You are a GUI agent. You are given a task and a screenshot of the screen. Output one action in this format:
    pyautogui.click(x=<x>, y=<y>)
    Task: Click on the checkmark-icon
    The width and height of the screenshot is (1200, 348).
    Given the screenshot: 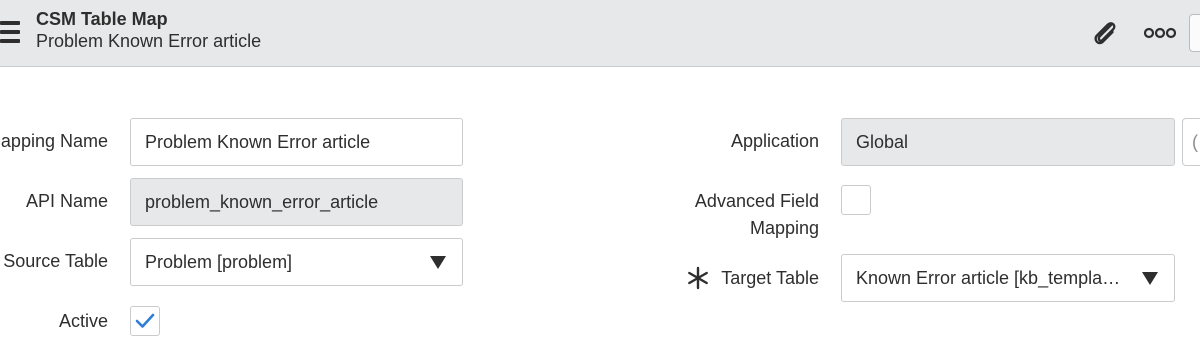 What is the action you would take?
    pyautogui.click(x=145, y=320)
    